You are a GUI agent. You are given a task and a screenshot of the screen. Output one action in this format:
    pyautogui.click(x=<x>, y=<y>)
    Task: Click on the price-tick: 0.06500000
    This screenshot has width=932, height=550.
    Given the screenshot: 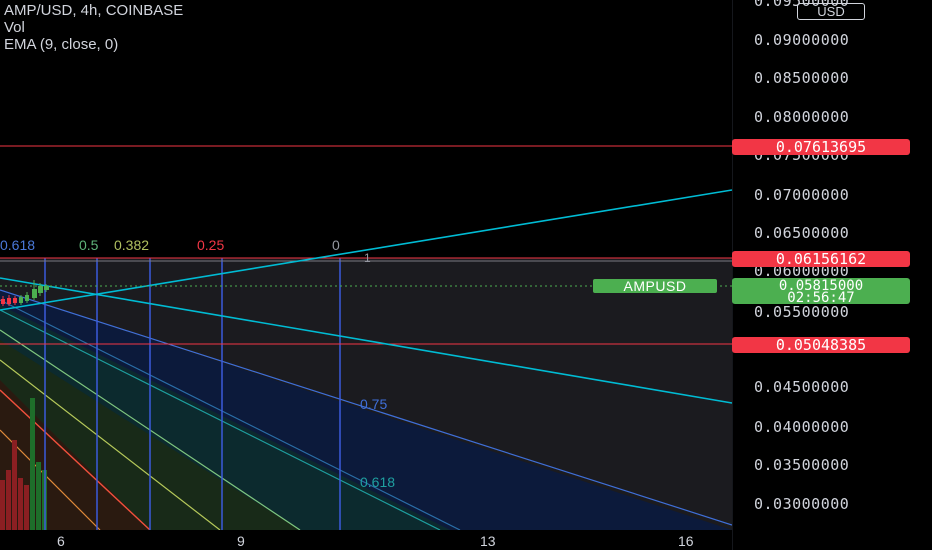 What is the action you would take?
    pyautogui.click(x=801, y=233)
    